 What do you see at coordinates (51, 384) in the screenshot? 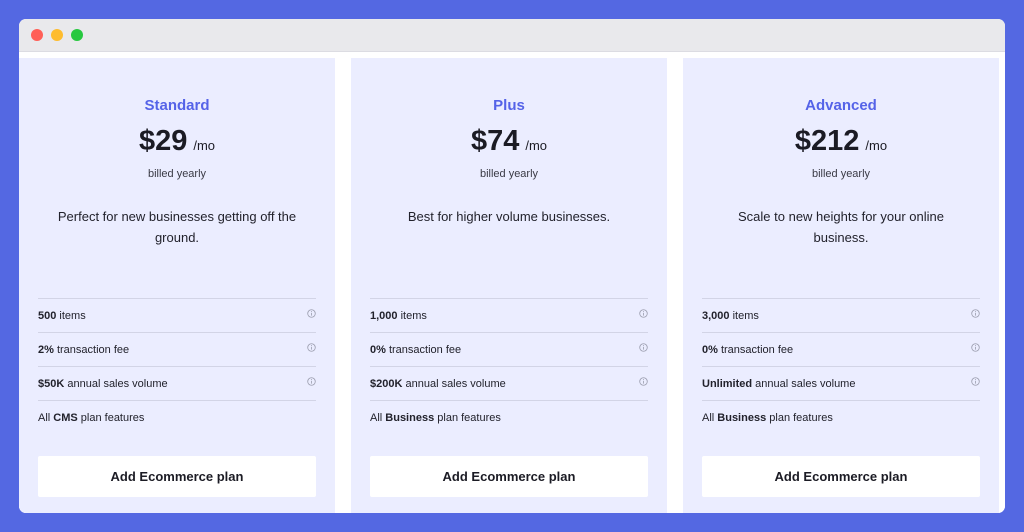
I see `feature-value: $50K` at bounding box center [51, 384].